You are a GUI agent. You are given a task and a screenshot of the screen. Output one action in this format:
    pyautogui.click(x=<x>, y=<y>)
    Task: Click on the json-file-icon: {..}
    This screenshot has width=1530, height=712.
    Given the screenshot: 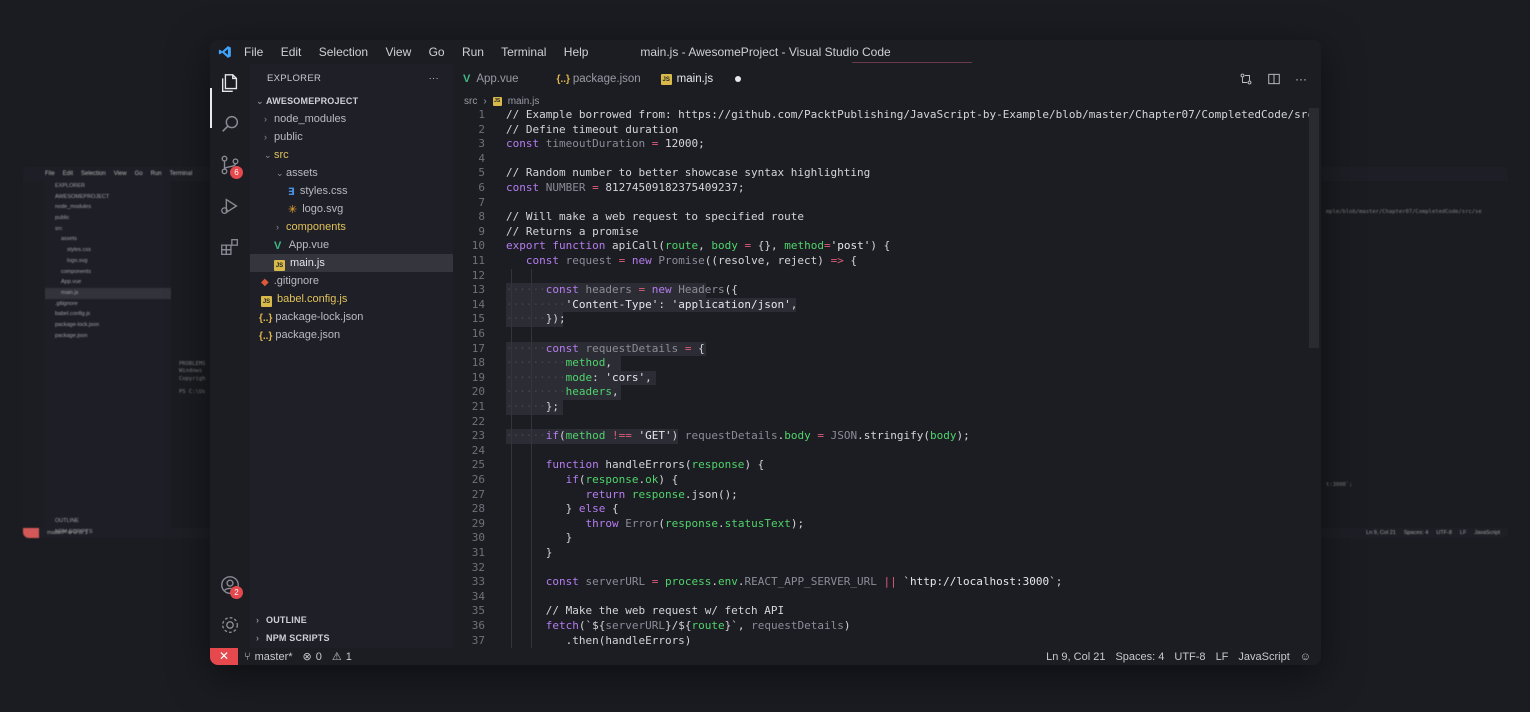 What is the action you would take?
    pyautogui.click(x=563, y=79)
    